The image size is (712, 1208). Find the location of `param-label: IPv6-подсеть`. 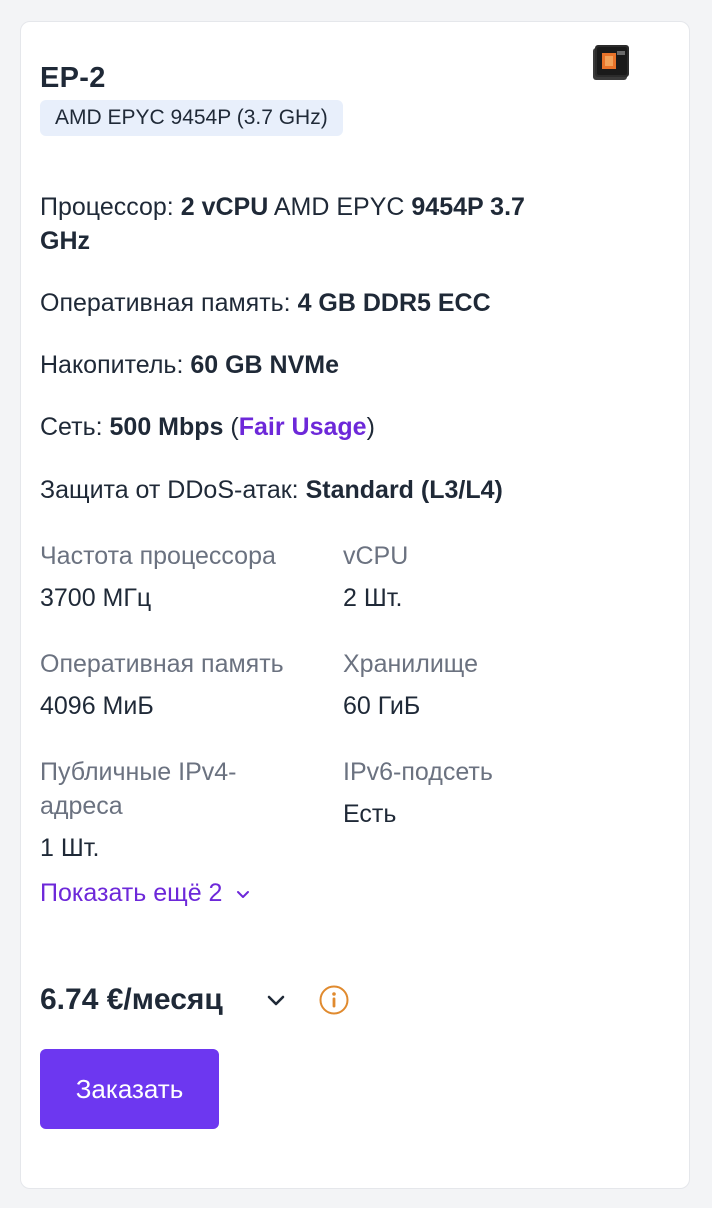

param-label: IPv6-подсеть is located at coordinates (418, 772).